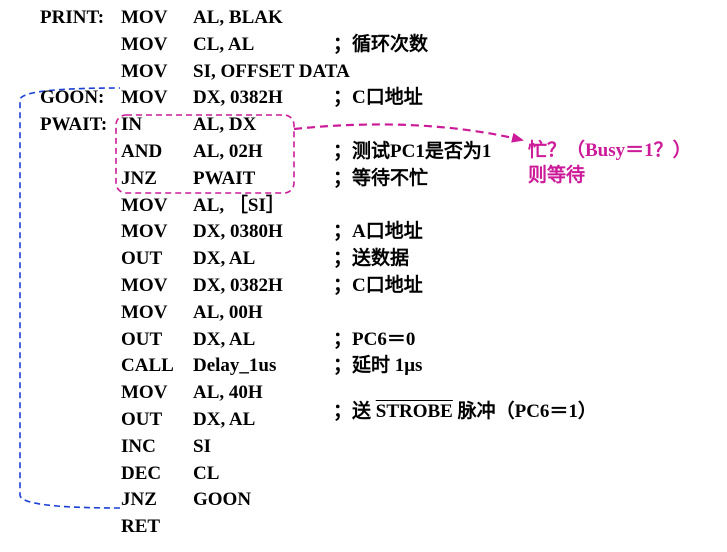 Image resolution: width=727 pixels, height=552 pixels. Describe the element at coordinates (381, 44) in the screenshot. I see `code-comment: ；循环次数` at that location.